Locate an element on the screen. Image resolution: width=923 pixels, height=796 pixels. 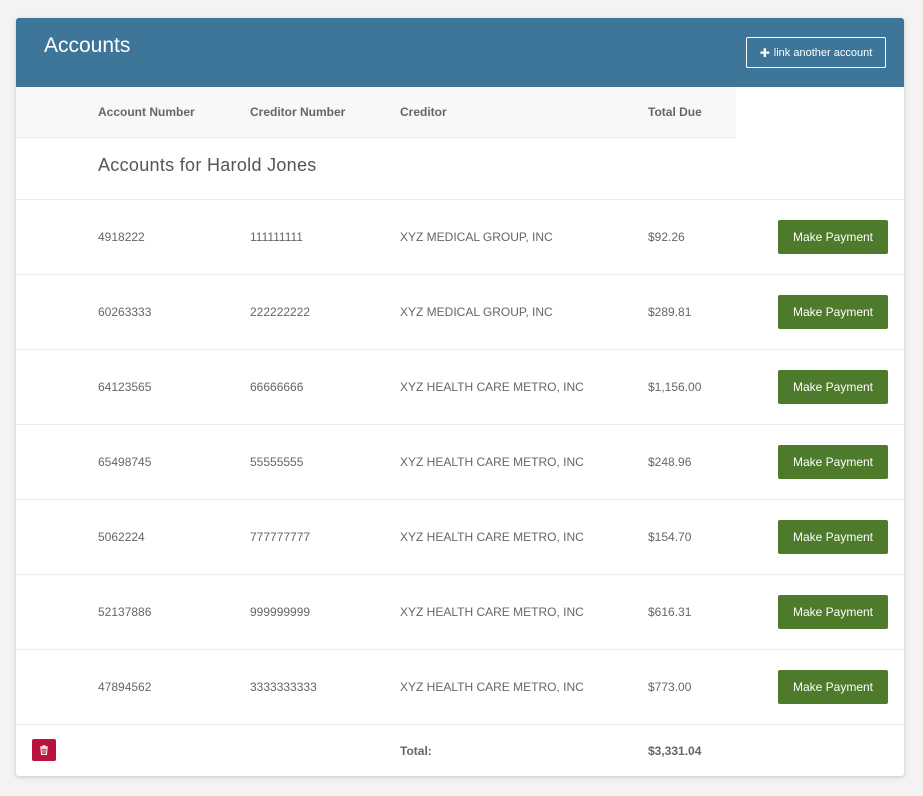
table-footer-row: Total: $3,331.04 is located at coordinates (460, 750).